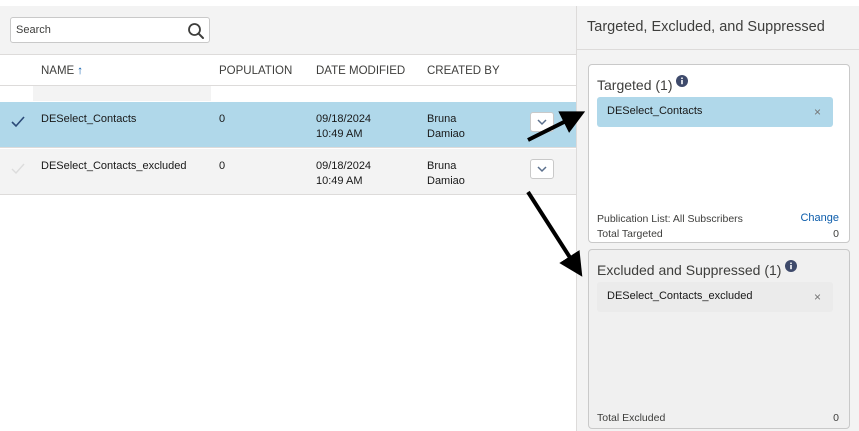 Image resolution: width=859 pixels, height=431 pixels. Describe the element at coordinates (96, 30) in the screenshot. I see `search-input` at that location.